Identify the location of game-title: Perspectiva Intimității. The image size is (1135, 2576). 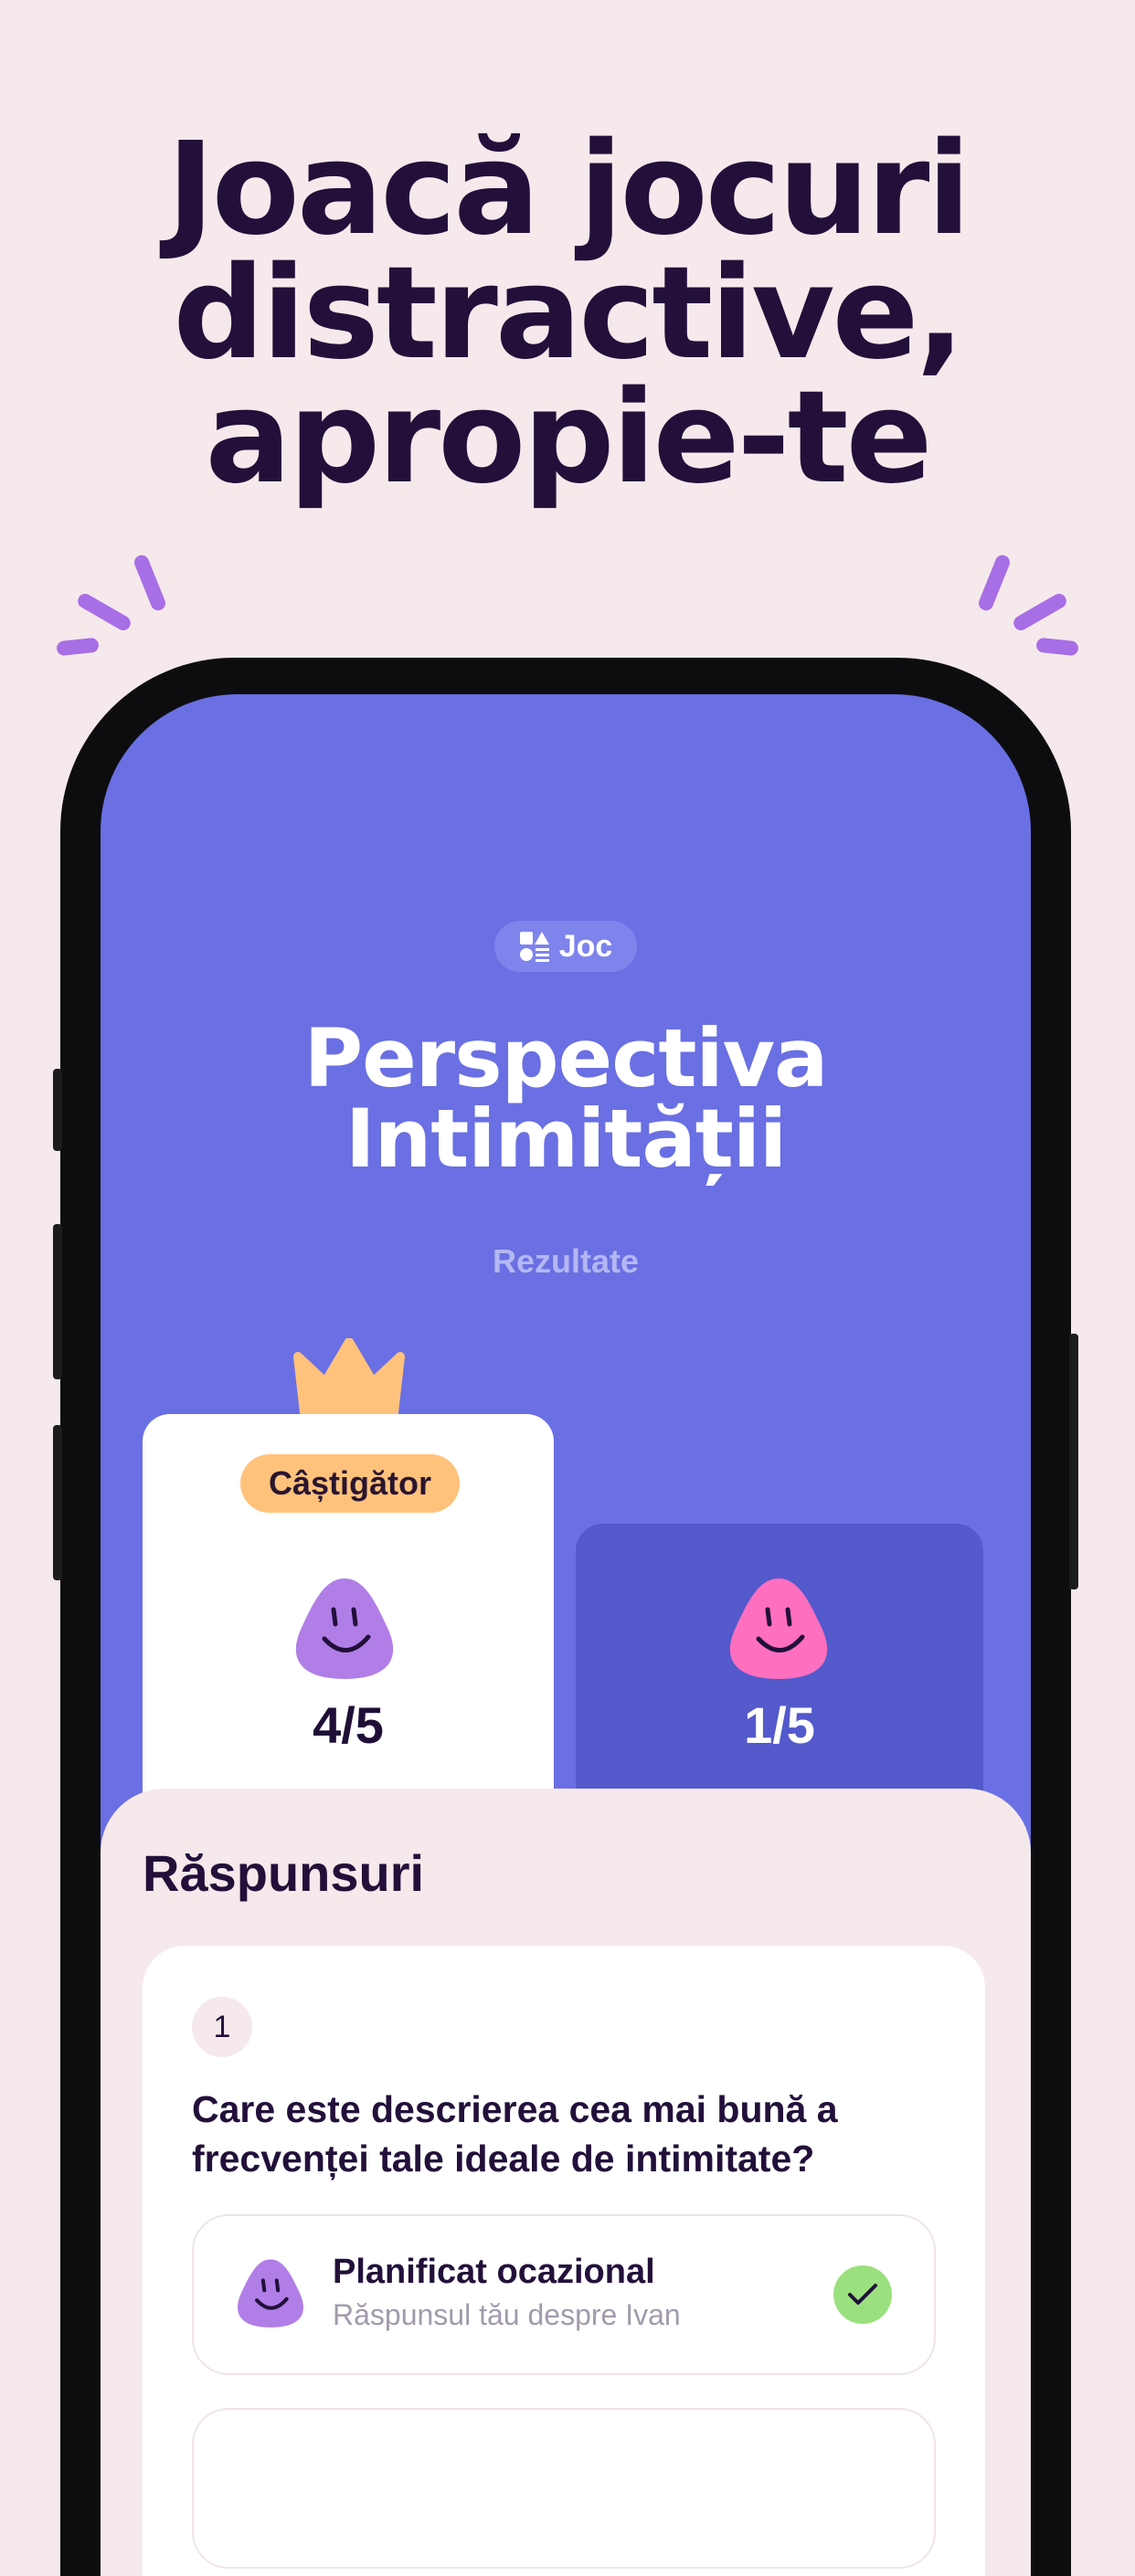
(566, 1099).